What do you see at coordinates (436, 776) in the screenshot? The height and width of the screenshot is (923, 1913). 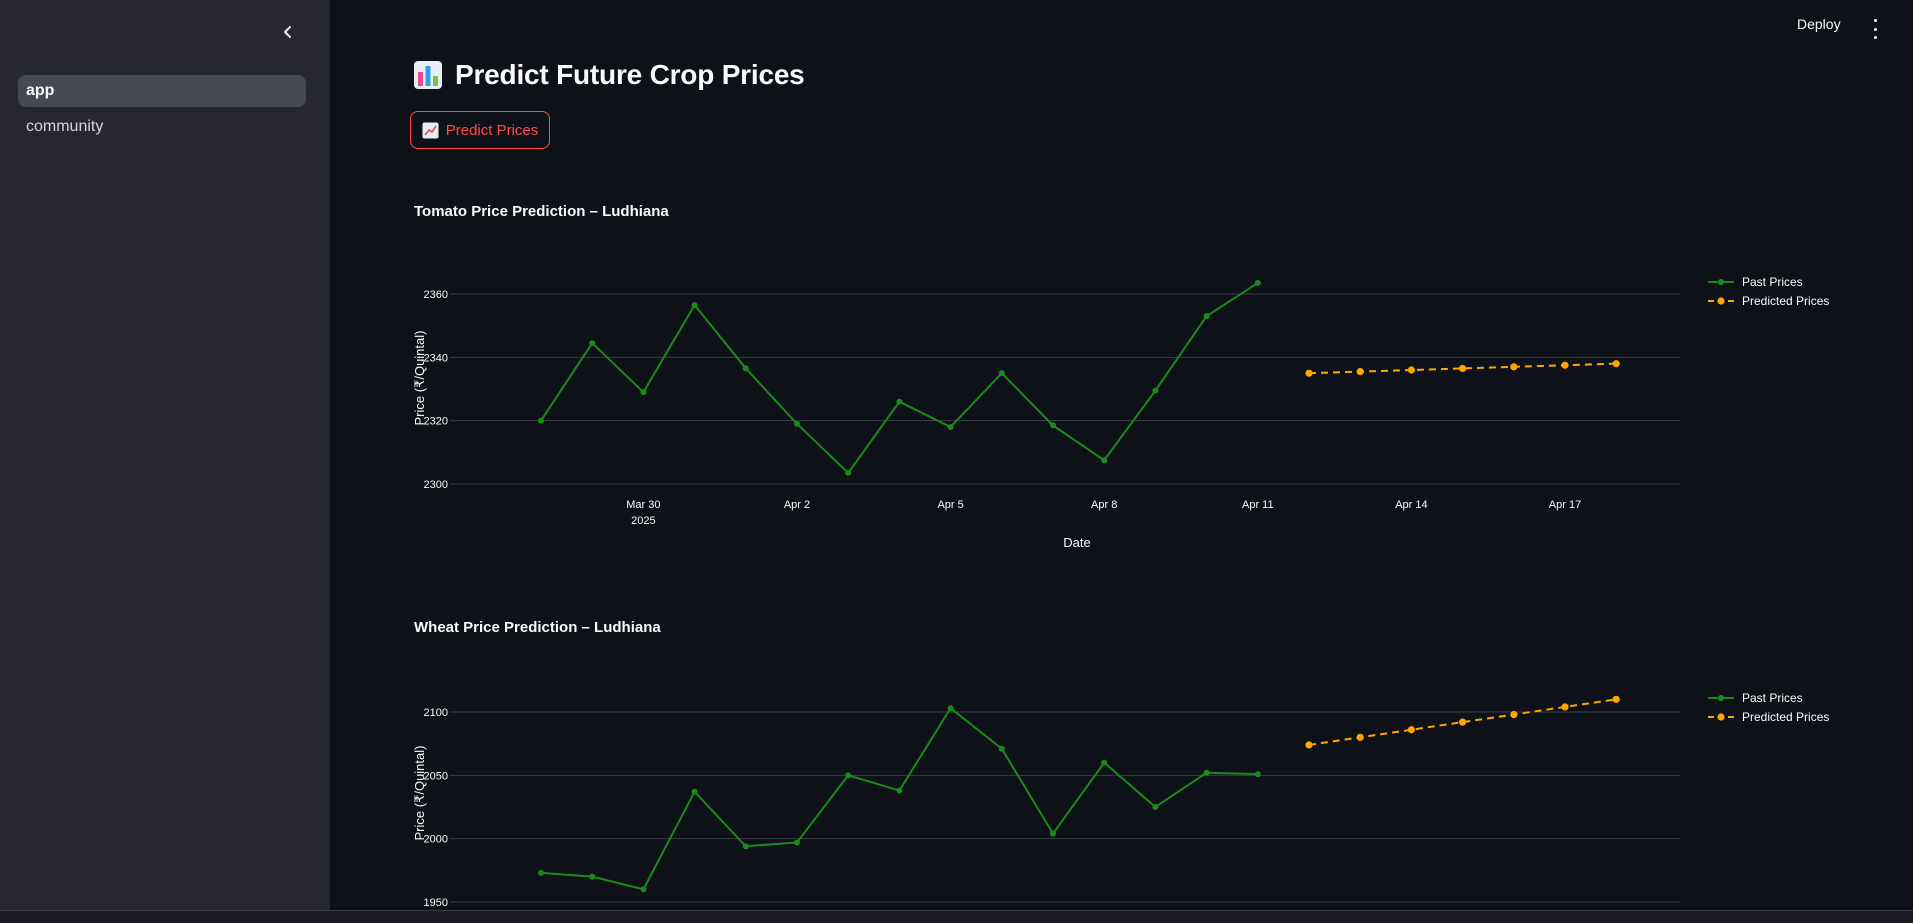 I see `y-tick-label: 2050` at bounding box center [436, 776].